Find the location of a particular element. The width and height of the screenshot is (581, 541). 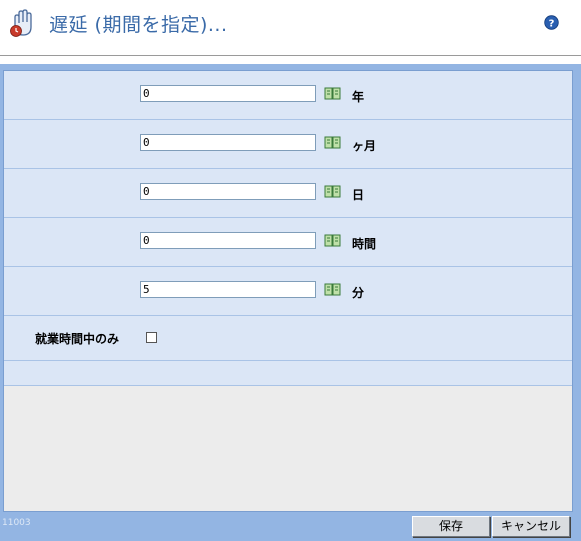

days-unit-label: 日 is located at coordinates (358, 195).